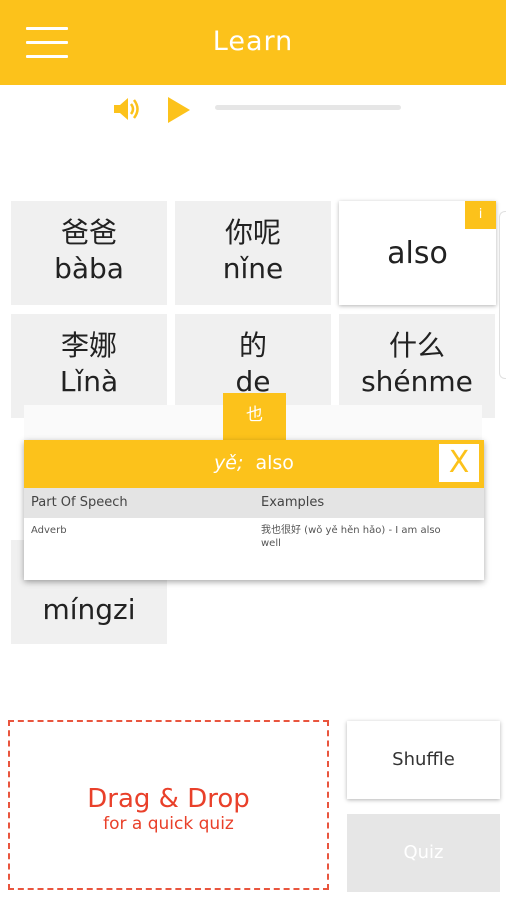 The image size is (506, 900). I want to click on word-tile-also: also i, so click(417, 253).